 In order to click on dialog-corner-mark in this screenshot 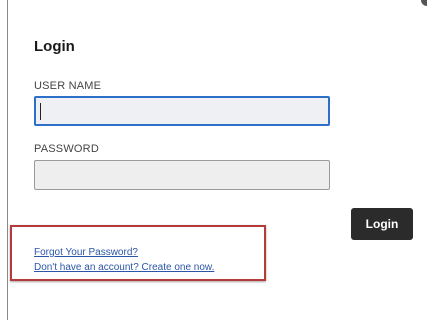, I will do `click(424, 3)`.